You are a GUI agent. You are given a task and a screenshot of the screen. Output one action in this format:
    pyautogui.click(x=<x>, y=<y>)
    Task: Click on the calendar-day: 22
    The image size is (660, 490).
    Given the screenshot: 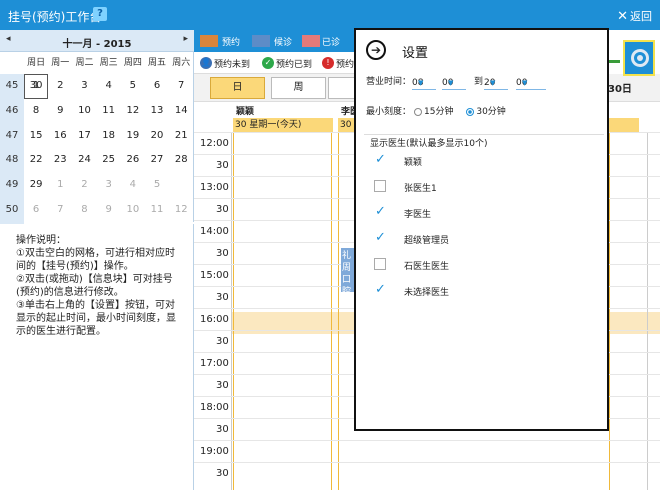 What is the action you would take?
    pyautogui.click(x=36, y=160)
    